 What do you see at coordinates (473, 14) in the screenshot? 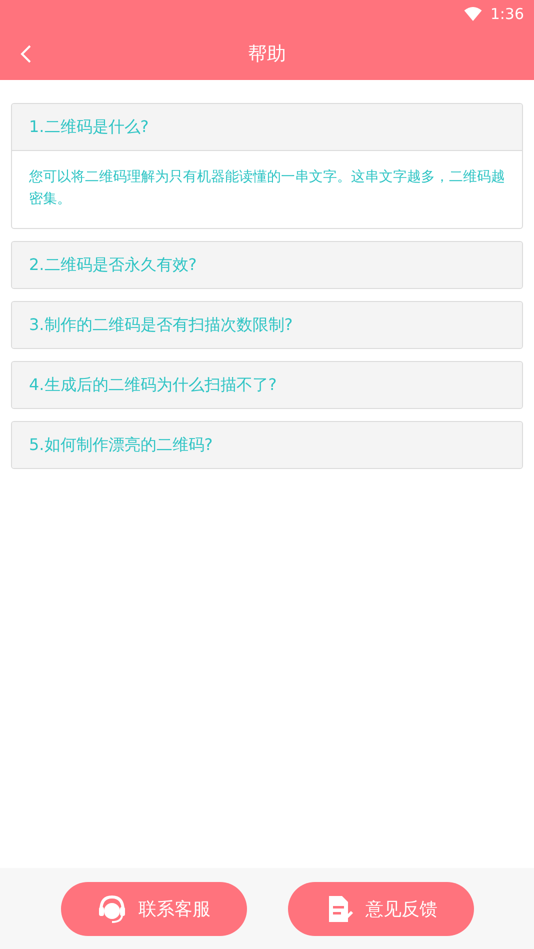
I see `wifi-icon` at bounding box center [473, 14].